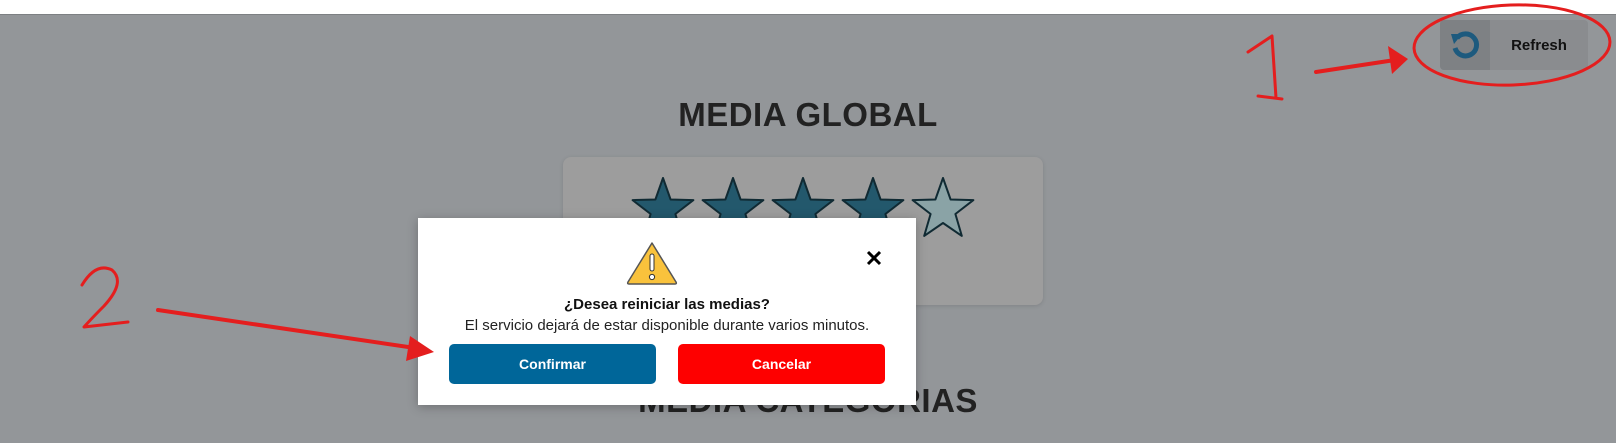 This screenshot has width=1616, height=443. What do you see at coordinates (652, 265) in the screenshot?
I see `warning-icon` at bounding box center [652, 265].